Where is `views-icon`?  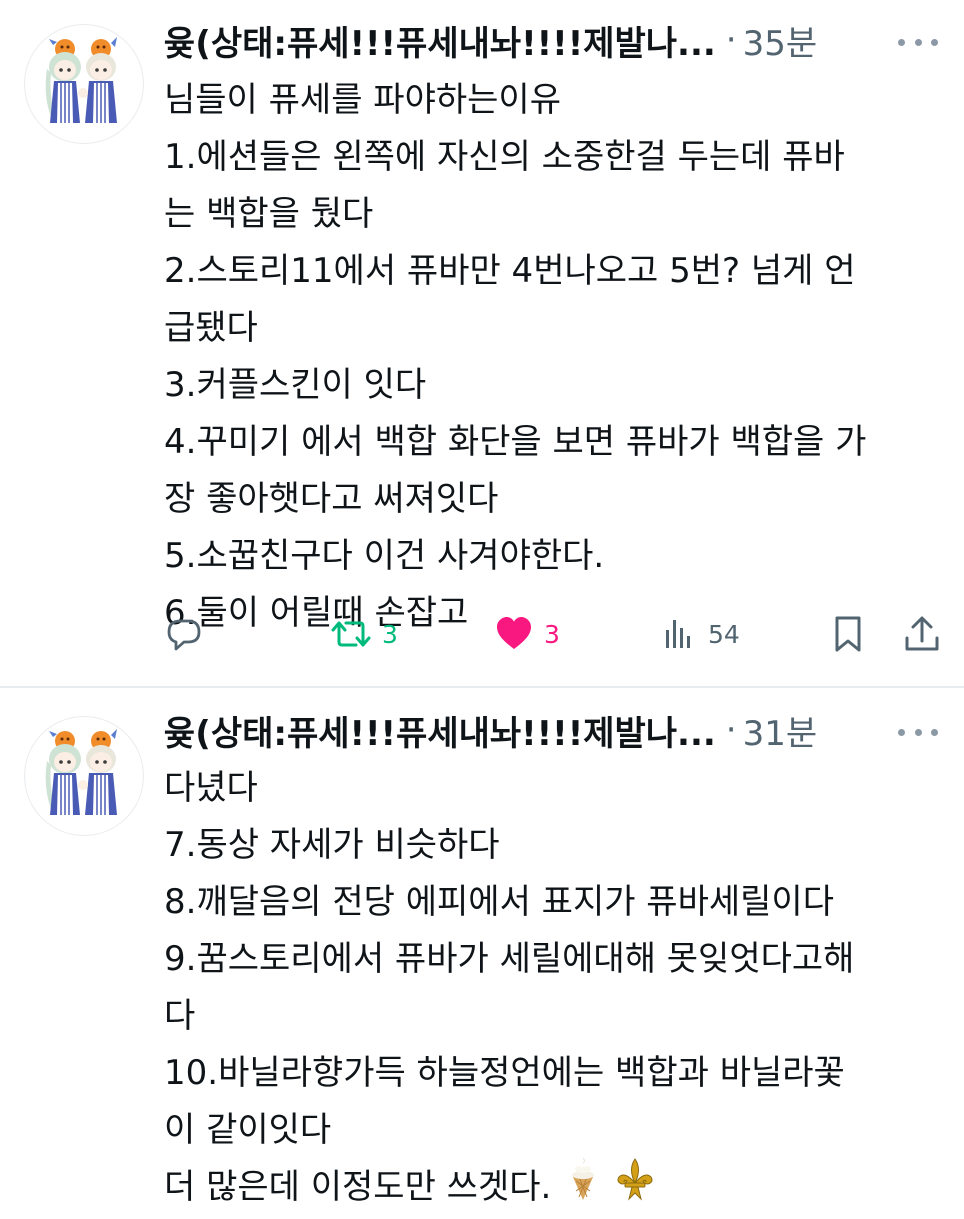
views-icon is located at coordinates (678, 634).